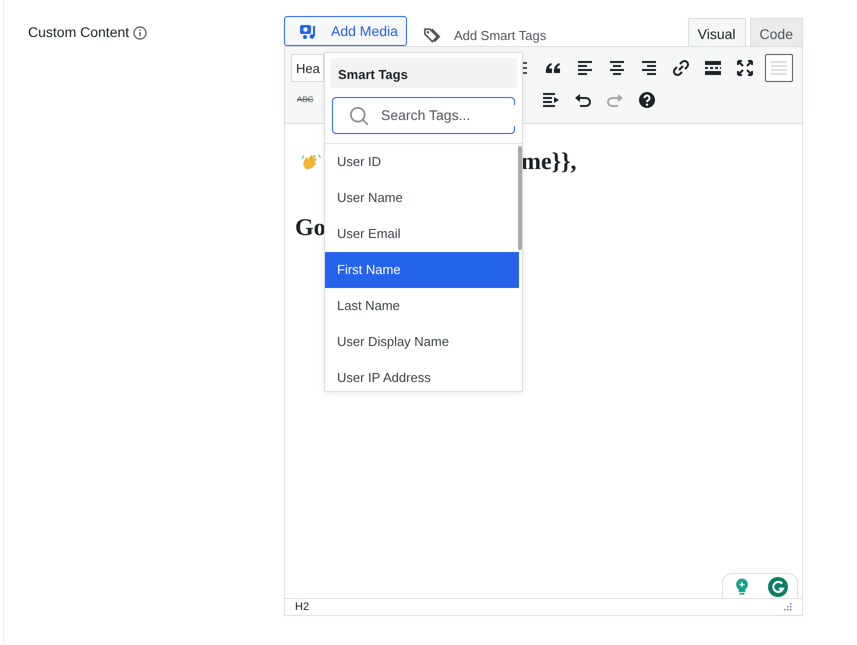 The height and width of the screenshot is (645, 857). I want to click on smart-tag-item: Last Name, so click(422, 306).